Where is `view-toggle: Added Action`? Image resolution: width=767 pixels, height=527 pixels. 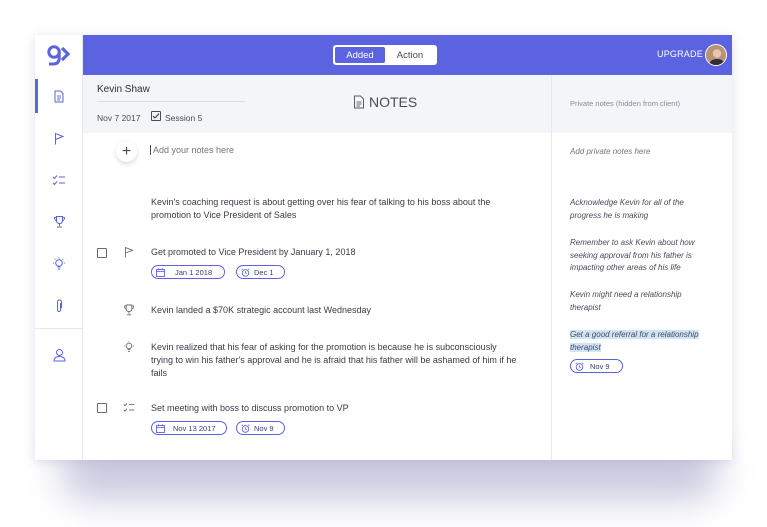 view-toggle: Added Action is located at coordinates (385, 55).